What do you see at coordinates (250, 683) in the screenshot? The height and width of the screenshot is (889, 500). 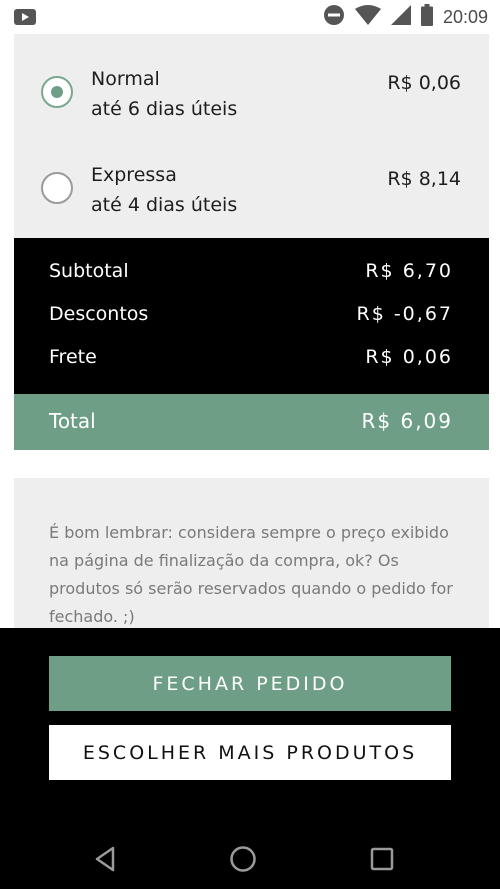 I see `close-order-button: FECHAR PEDIDO` at bounding box center [250, 683].